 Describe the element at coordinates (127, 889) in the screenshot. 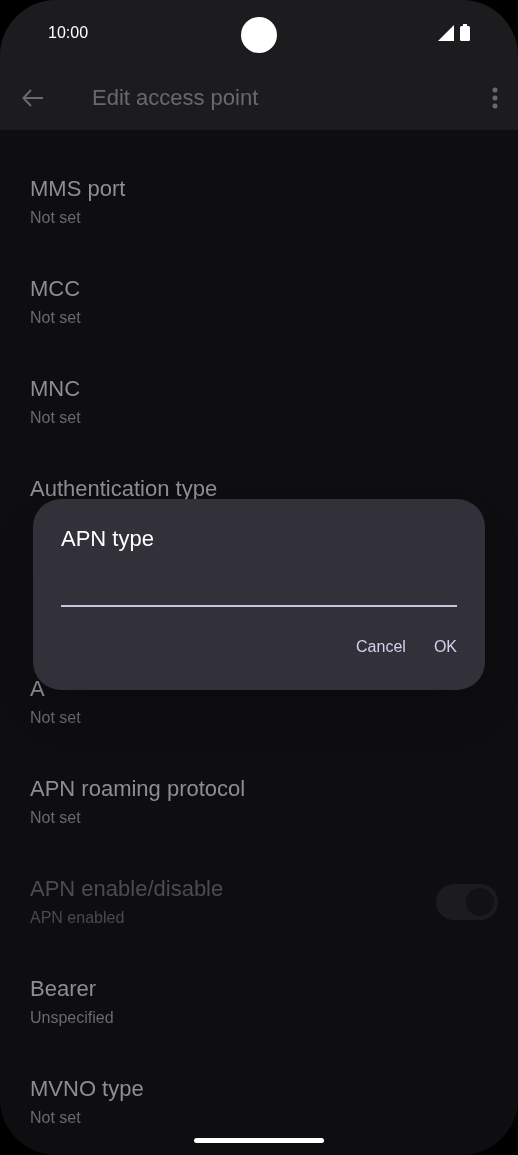

I see `setting-title: APN enable/disable` at that location.